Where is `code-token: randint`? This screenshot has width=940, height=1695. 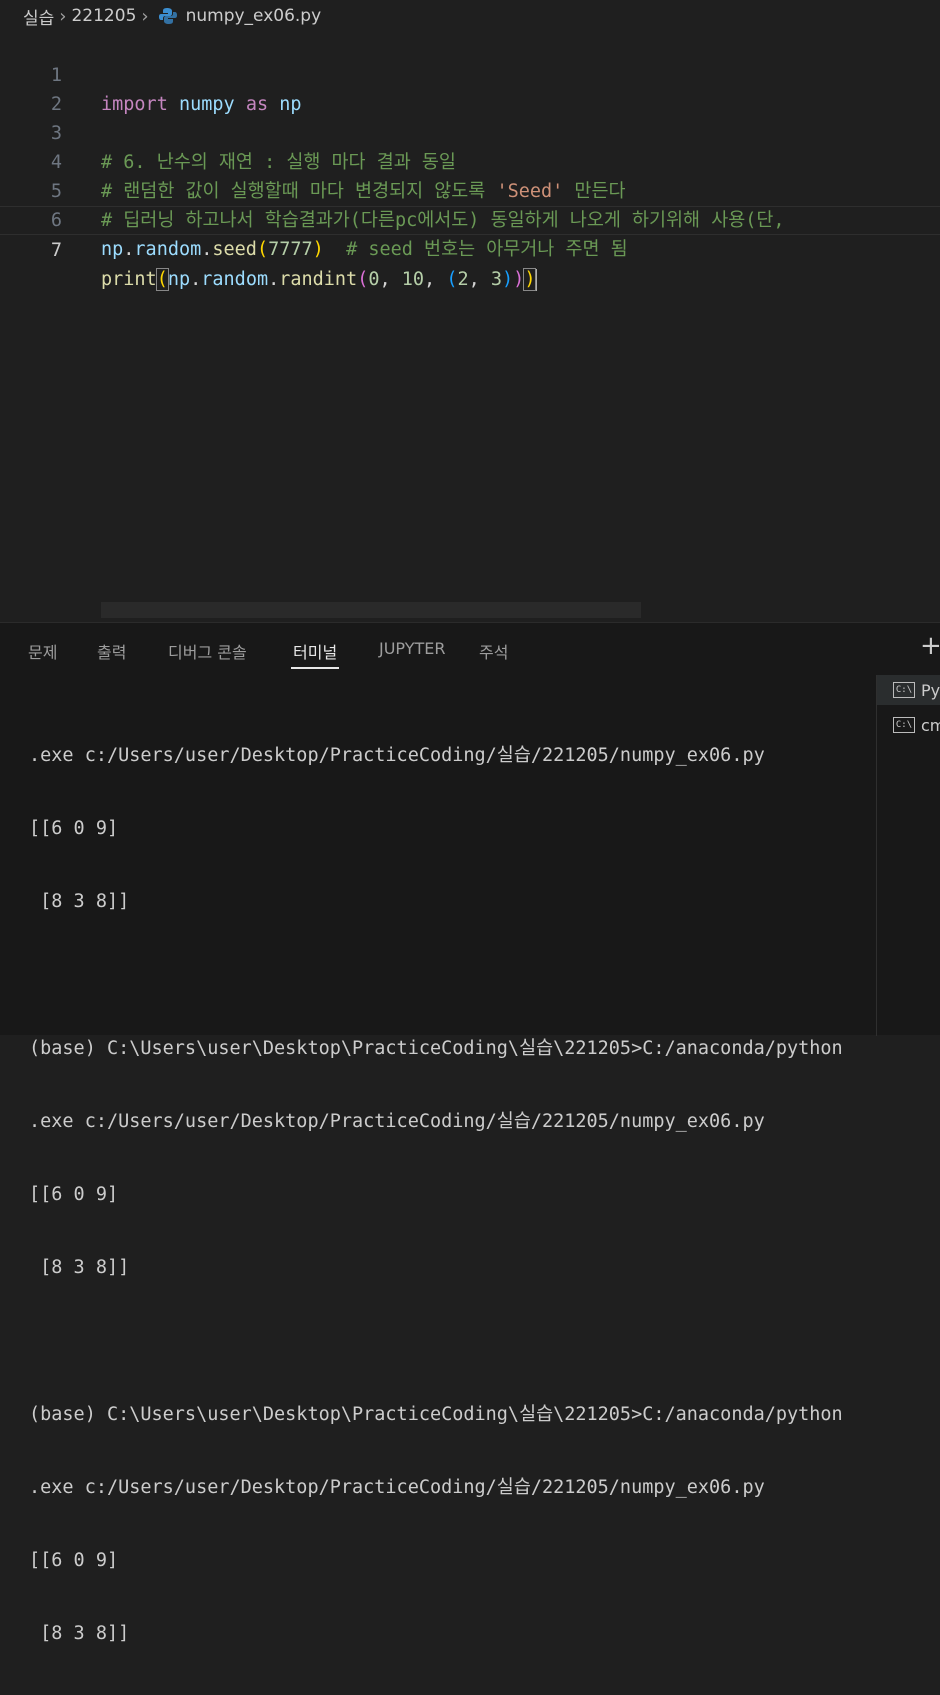
code-token: randint is located at coordinates (318, 279).